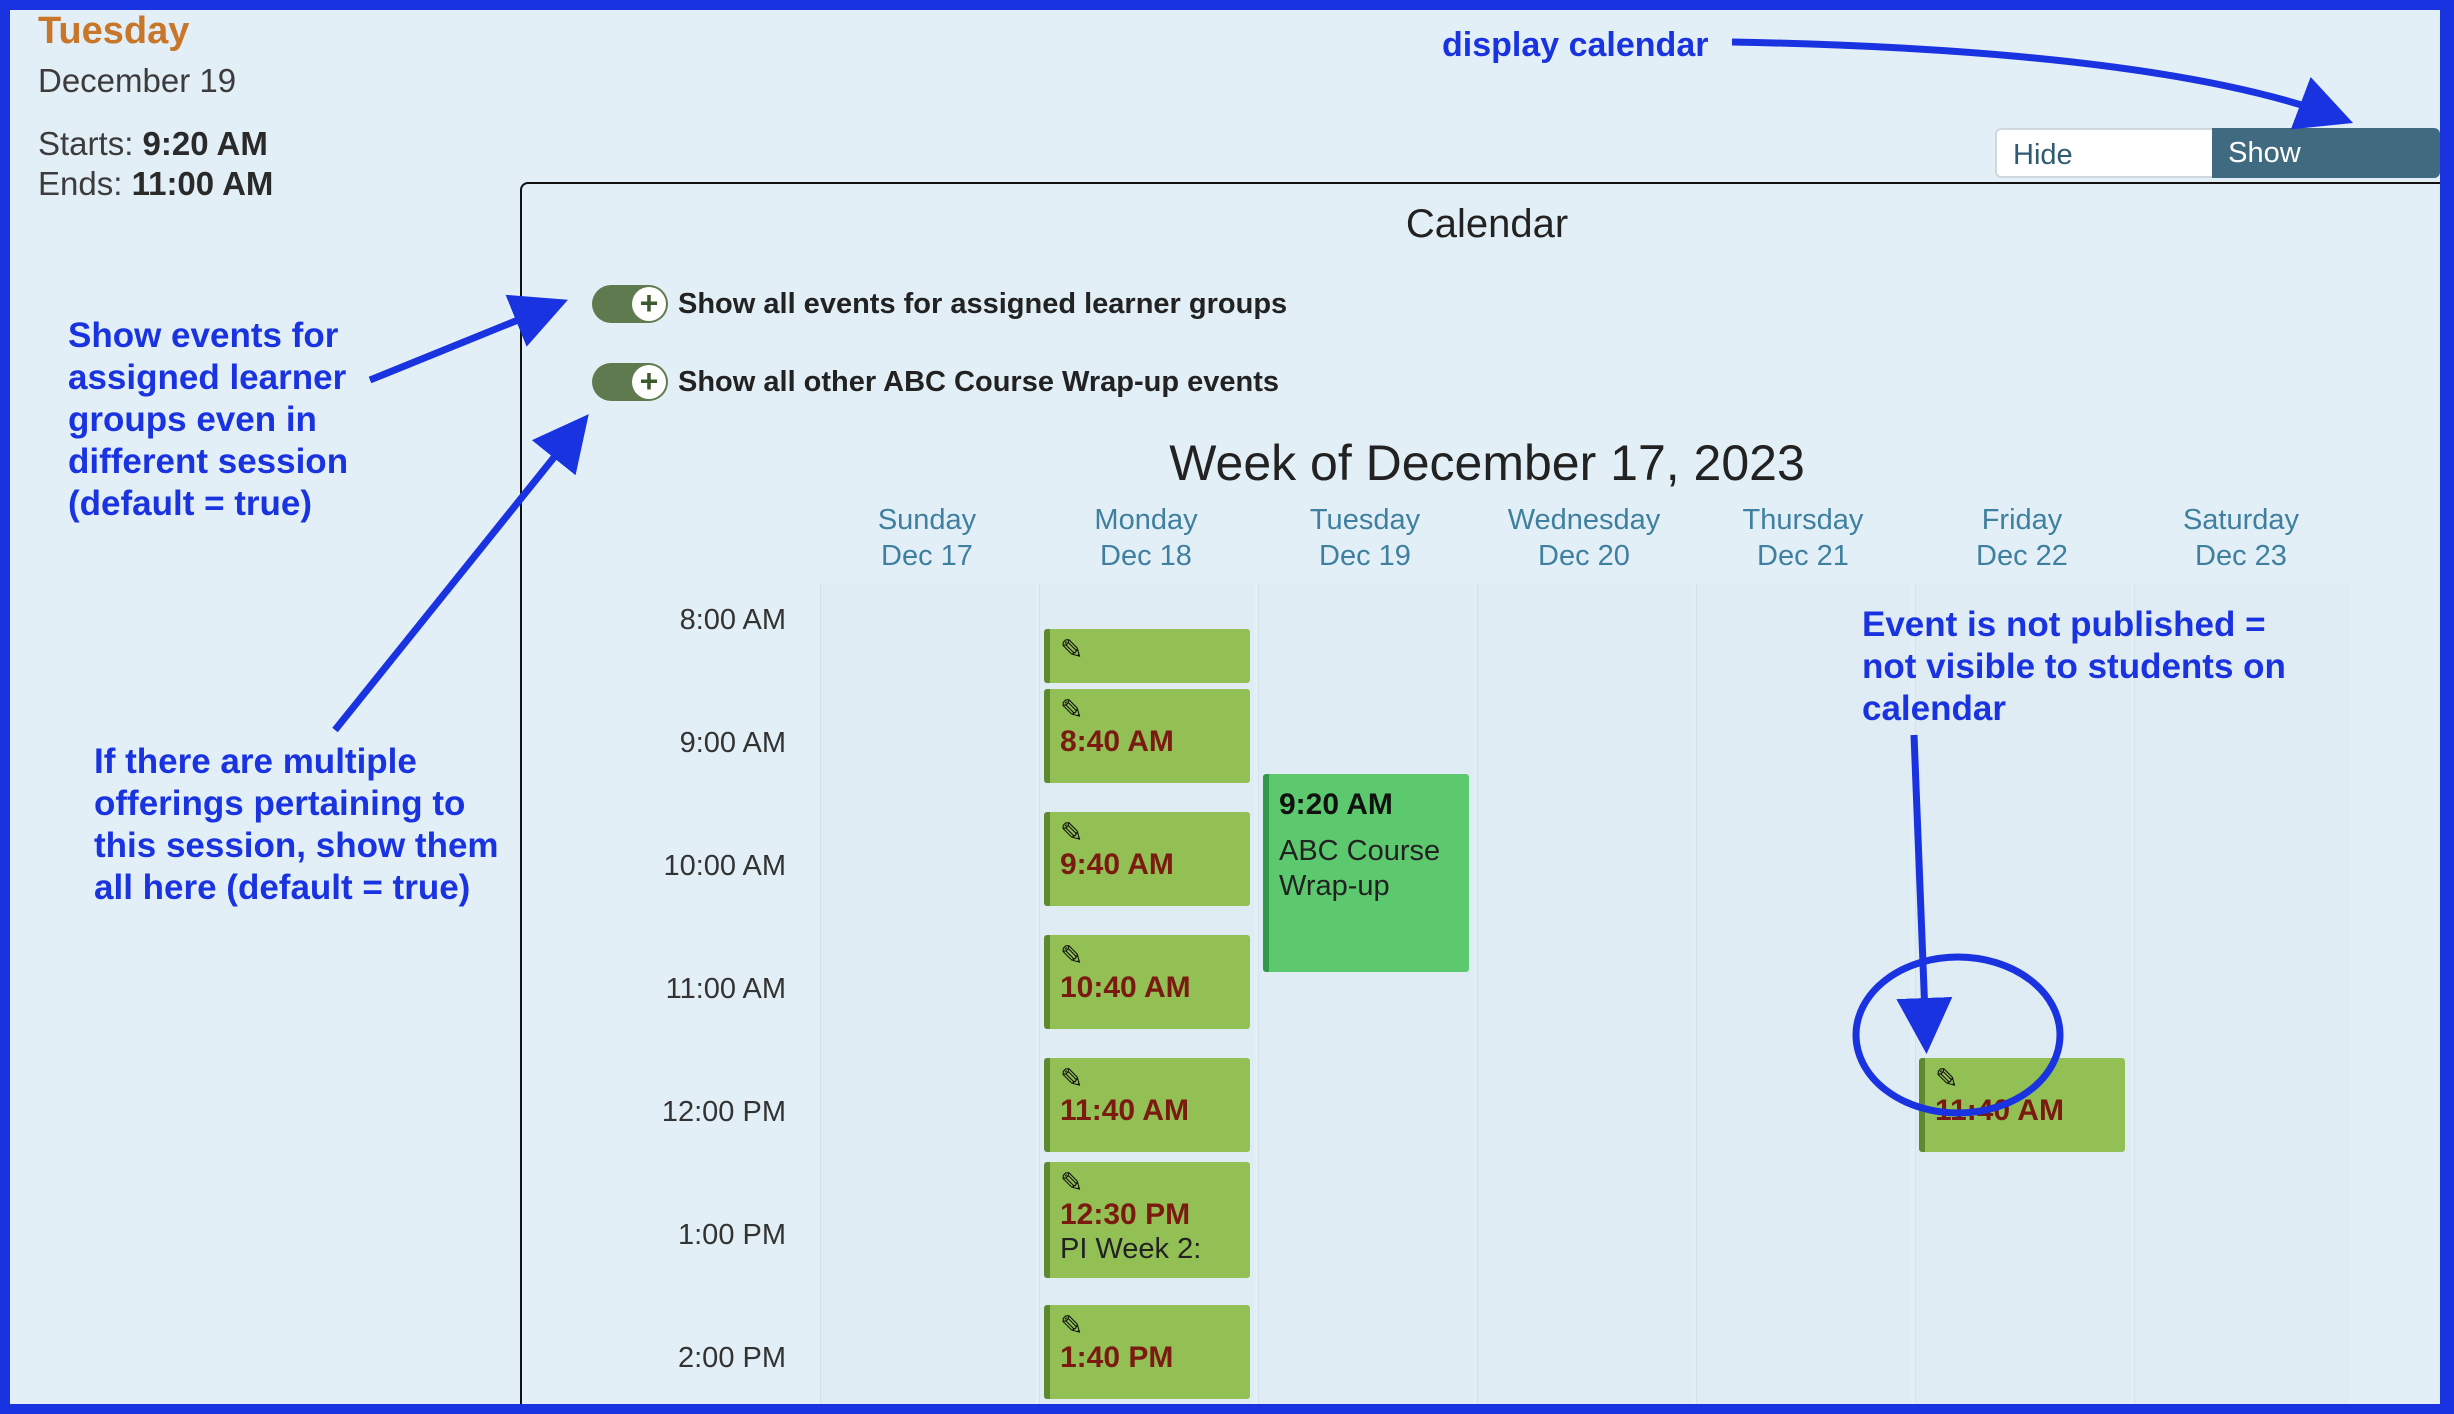  I want to click on arrow-display-calendar, so click(2042, 84).